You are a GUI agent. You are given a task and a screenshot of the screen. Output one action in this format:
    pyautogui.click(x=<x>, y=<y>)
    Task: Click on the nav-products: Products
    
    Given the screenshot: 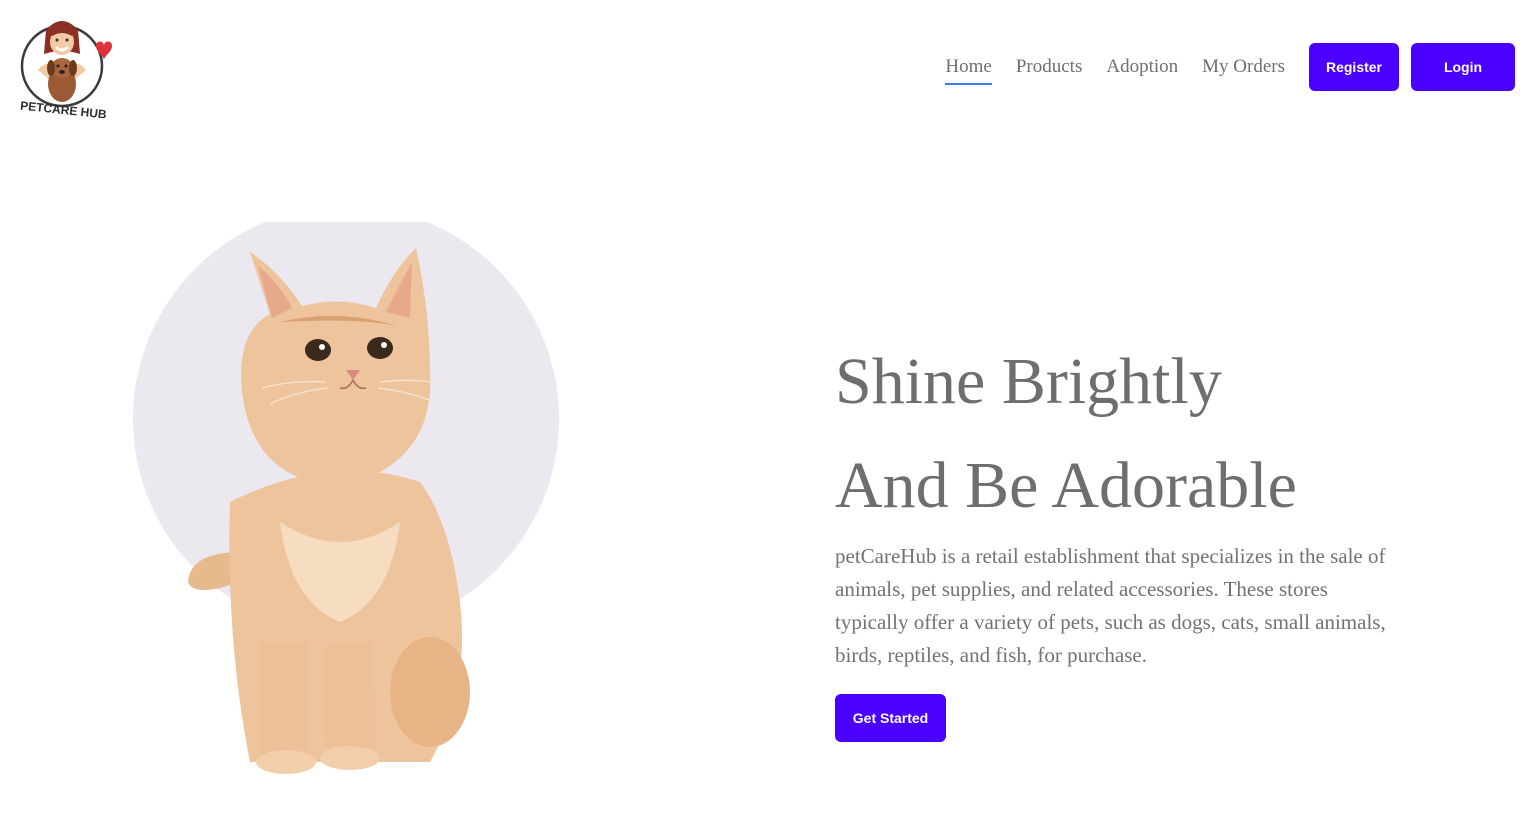 What is the action you would take?
    pyautogui.click(x=1049, y=67)
    